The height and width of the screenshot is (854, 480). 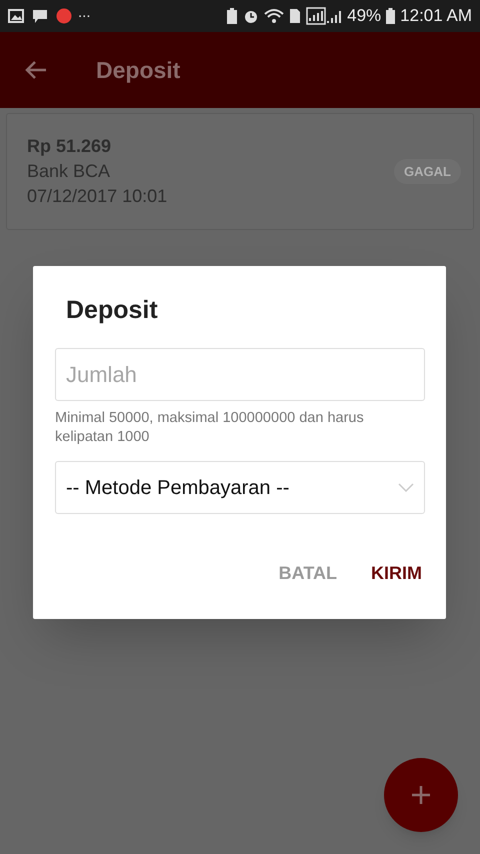 I want to click on battery-percentage: 49%, so click(x=364, y=16).